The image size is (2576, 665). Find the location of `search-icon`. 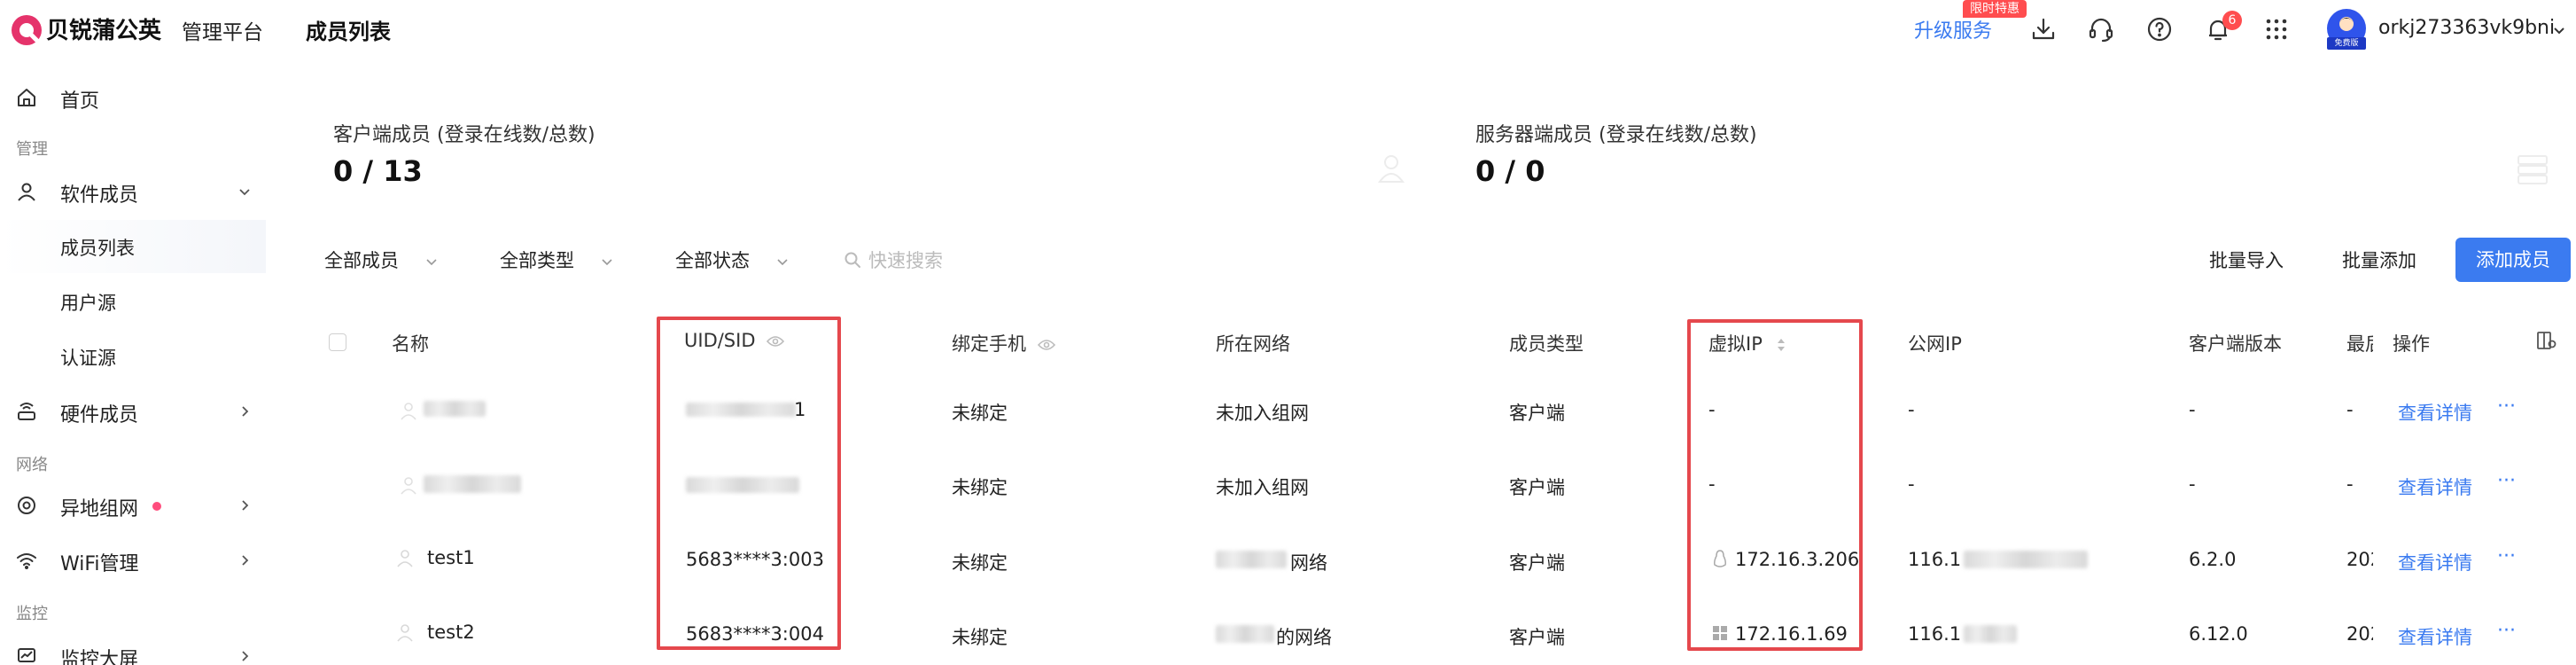

search-icon is located at coordinates (852, 260).